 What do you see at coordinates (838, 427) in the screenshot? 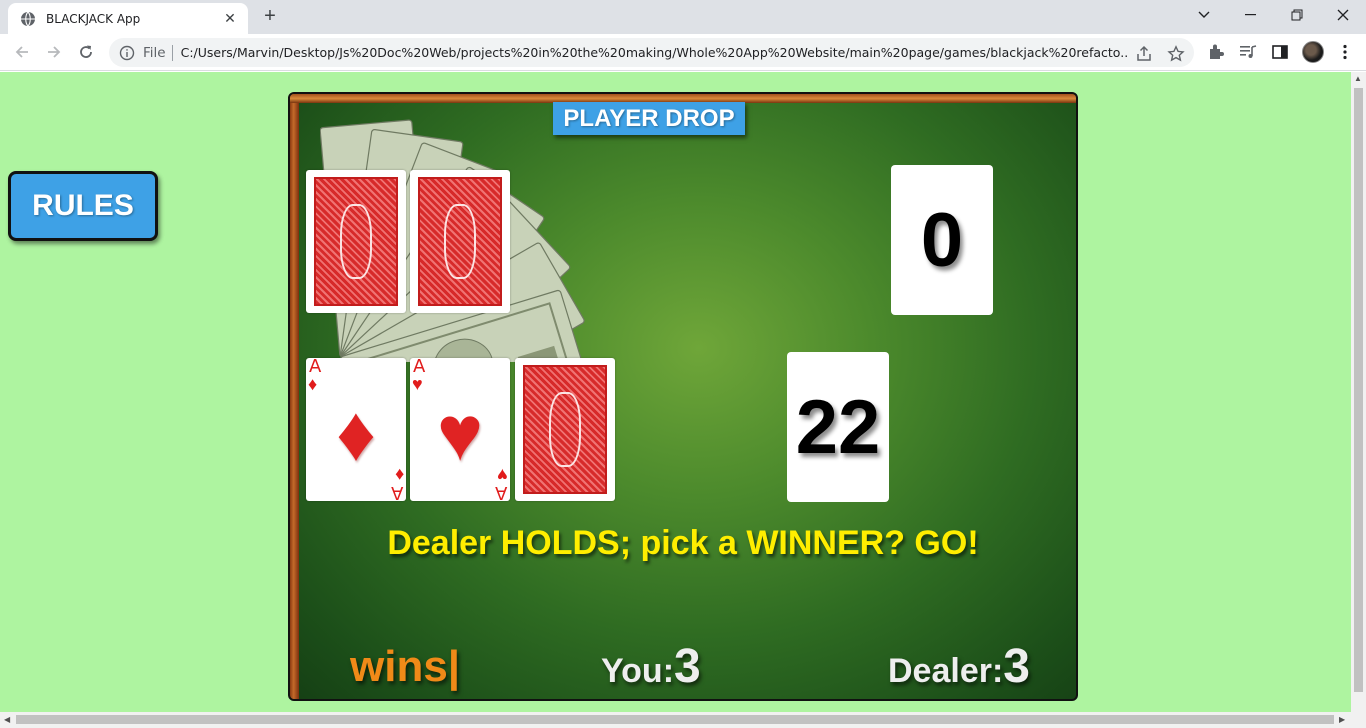
I see `player-score-card: 22` at bounding box center [838, 427].